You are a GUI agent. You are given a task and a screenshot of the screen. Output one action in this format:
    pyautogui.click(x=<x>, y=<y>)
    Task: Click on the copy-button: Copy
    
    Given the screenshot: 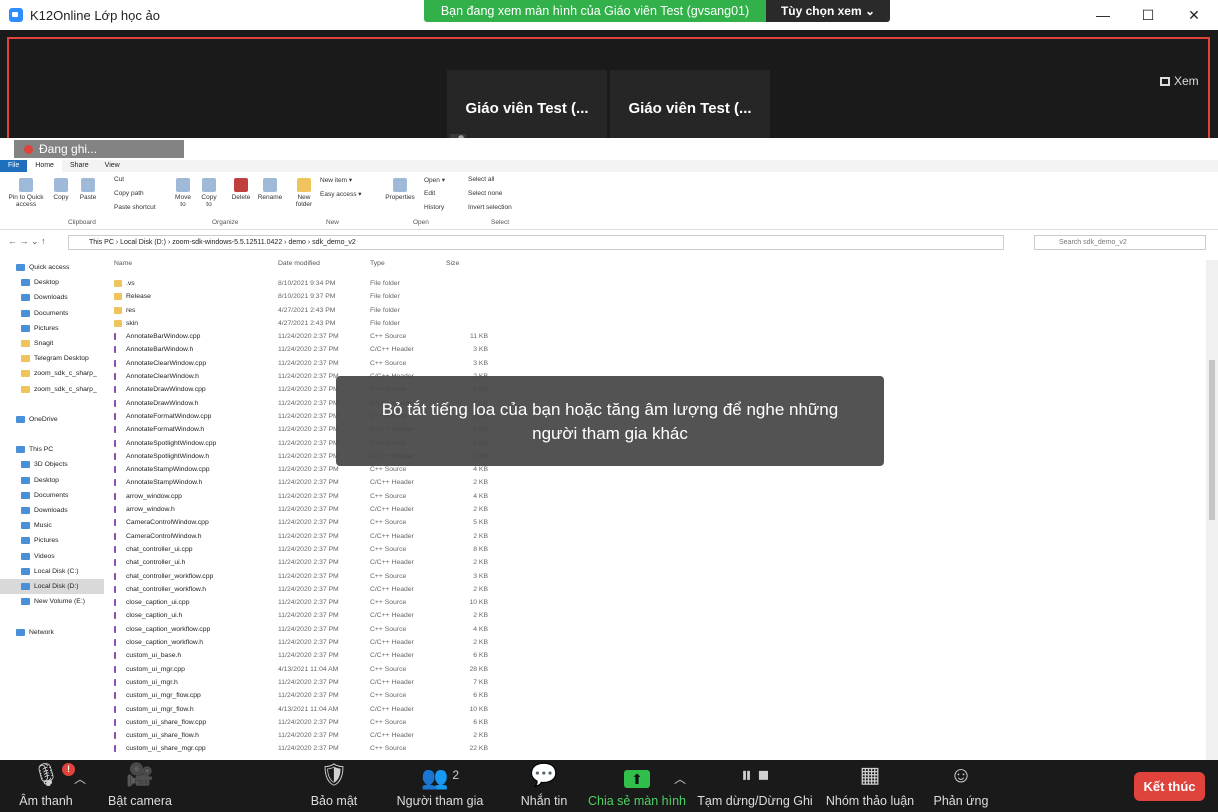 What is the action you would take?
    pyautogui.click(x=61, y=189)
    